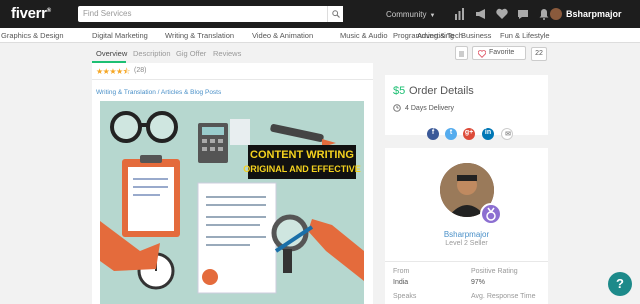  What do you see at coordinates (364, 35) in the screenshot?
I see `category-music-audio: Music & Audio` at bounding box center [364, 35].